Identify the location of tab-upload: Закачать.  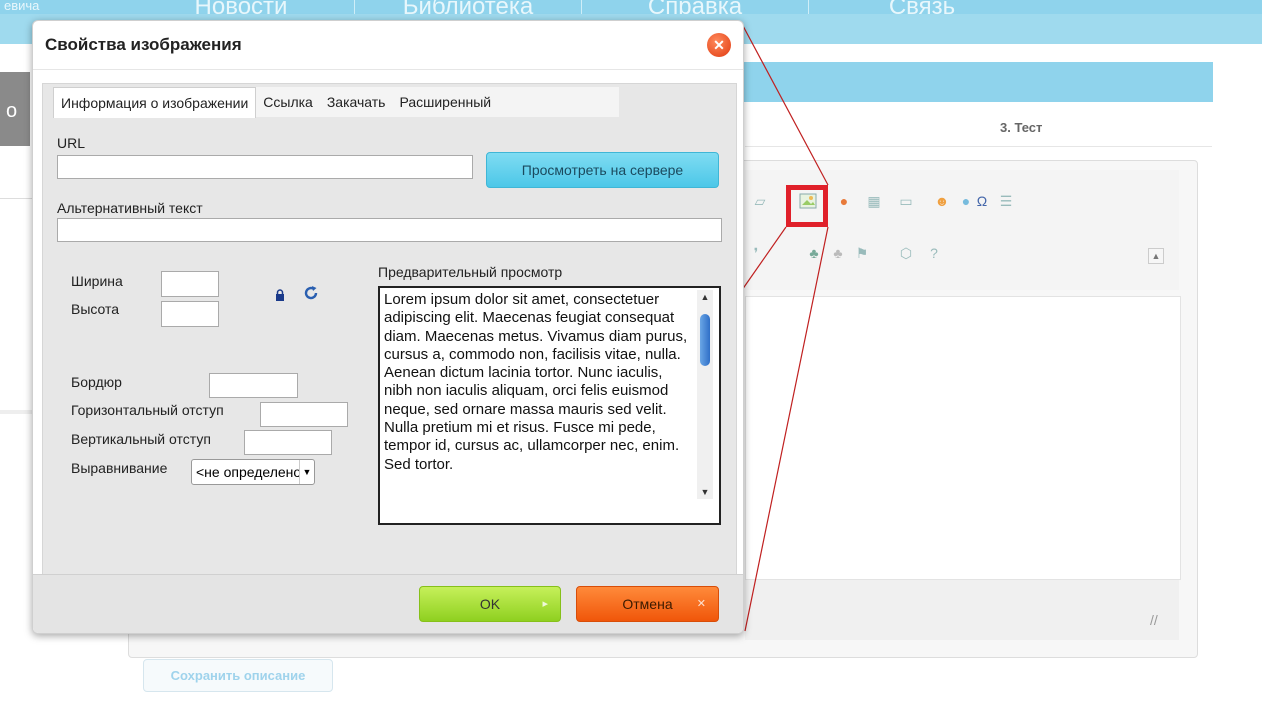
(356, 102).